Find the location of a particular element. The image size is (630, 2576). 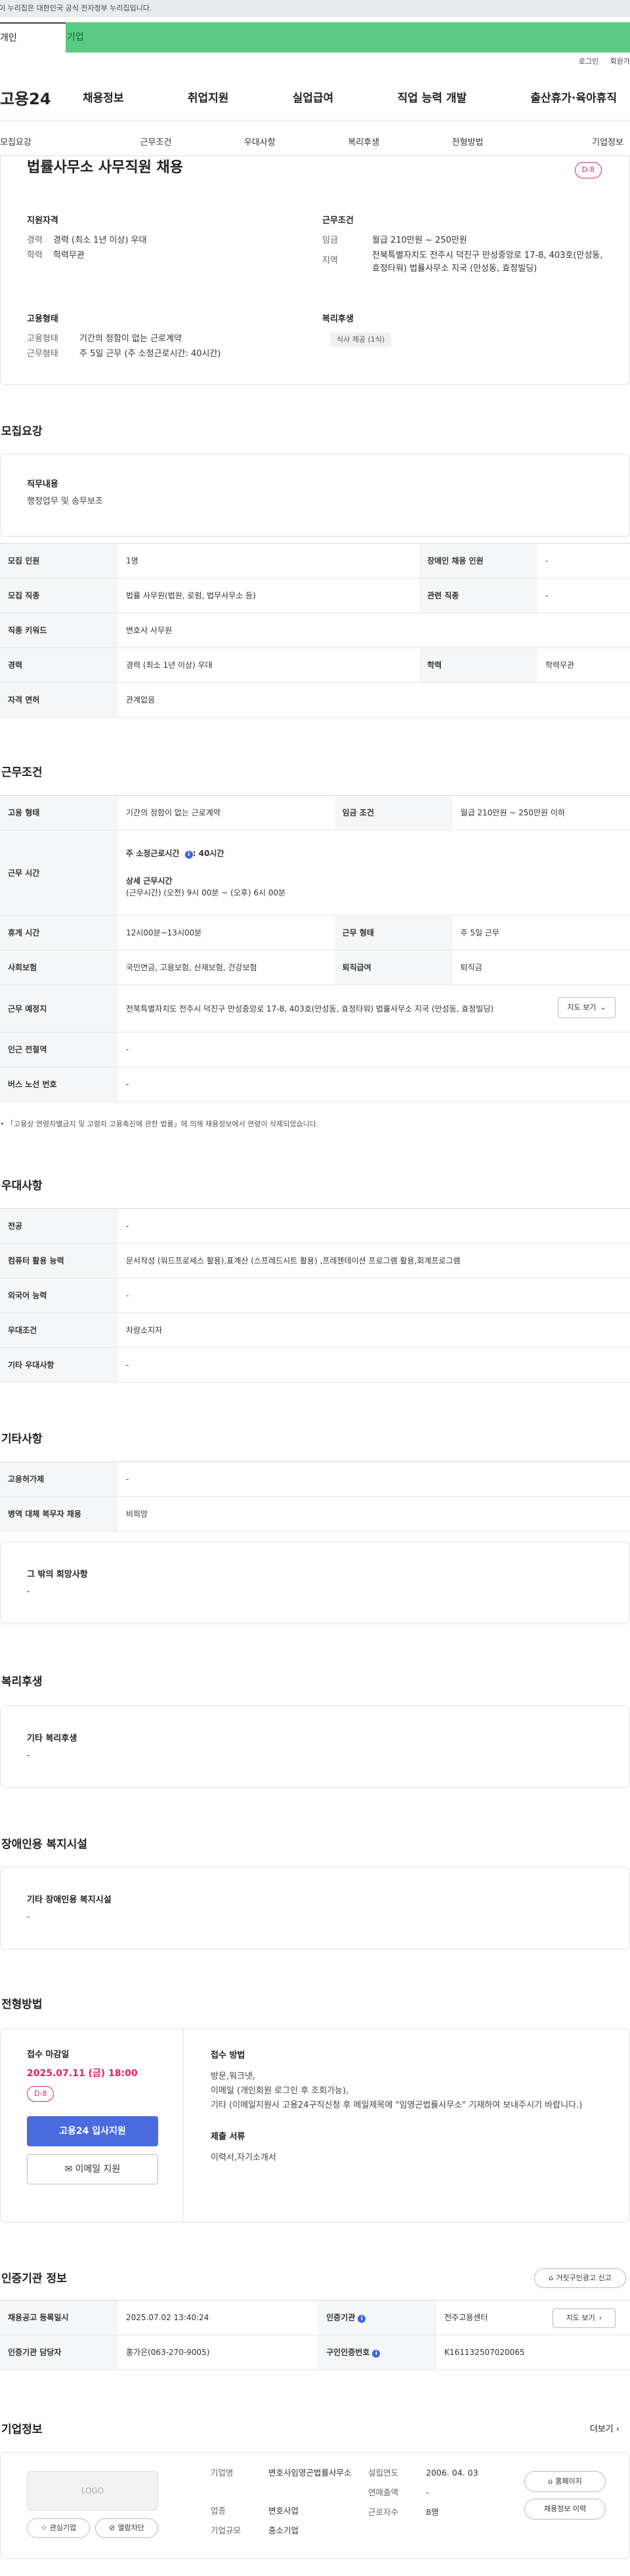

cell-header: 구인인증번호 i is located at coordinates (377, 2352).